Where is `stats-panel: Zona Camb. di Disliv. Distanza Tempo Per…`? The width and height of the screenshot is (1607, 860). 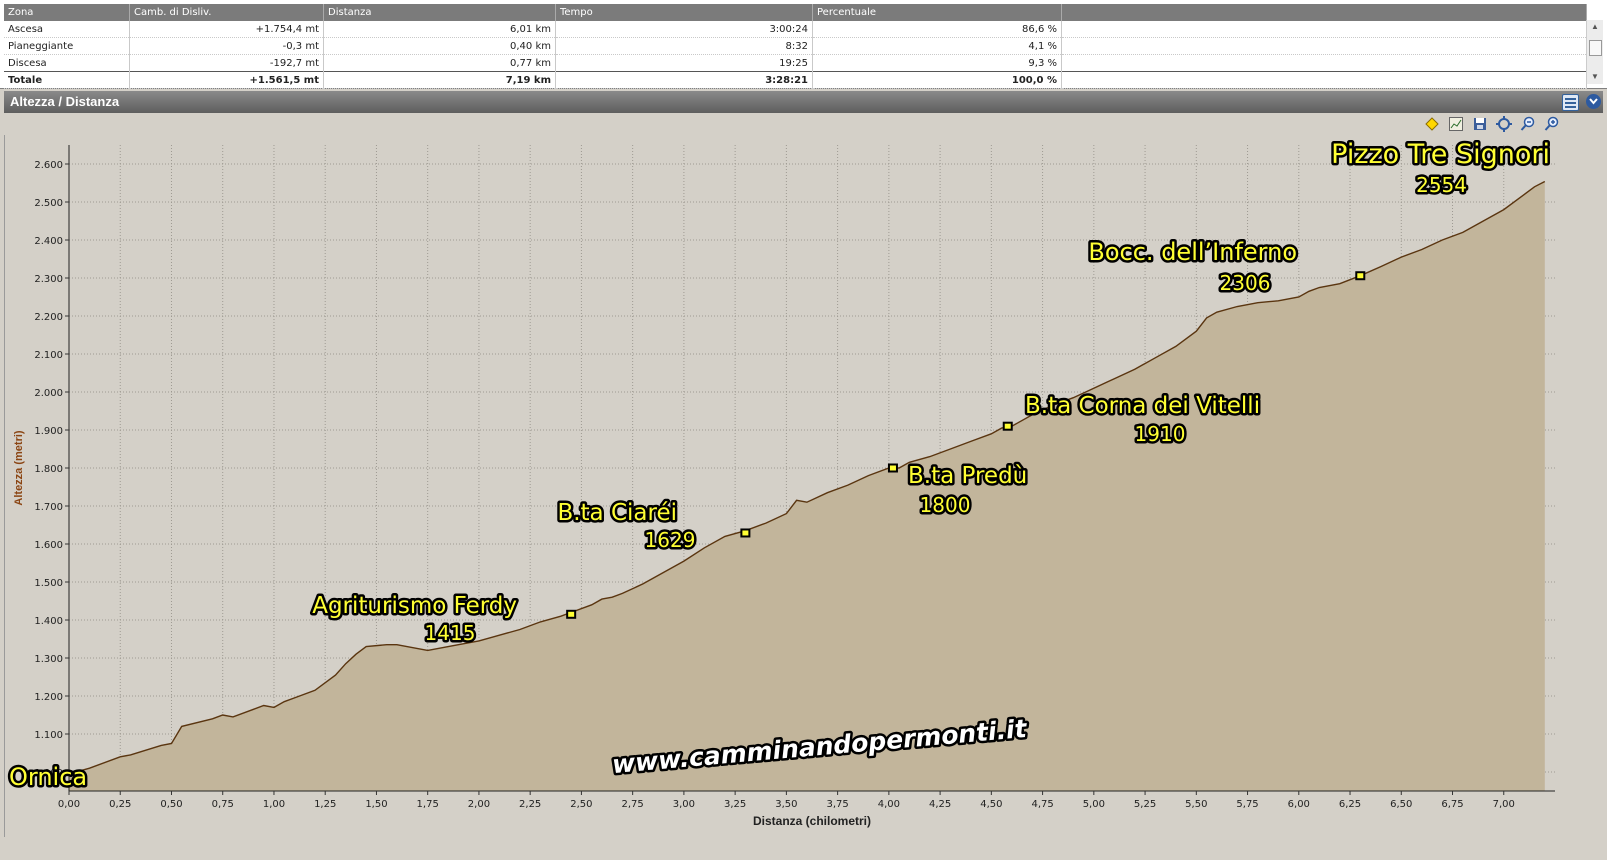 stats-panel: Zona Camb. di Disliv. Distanza Tempo Per… is located at coordinates (803, 44).